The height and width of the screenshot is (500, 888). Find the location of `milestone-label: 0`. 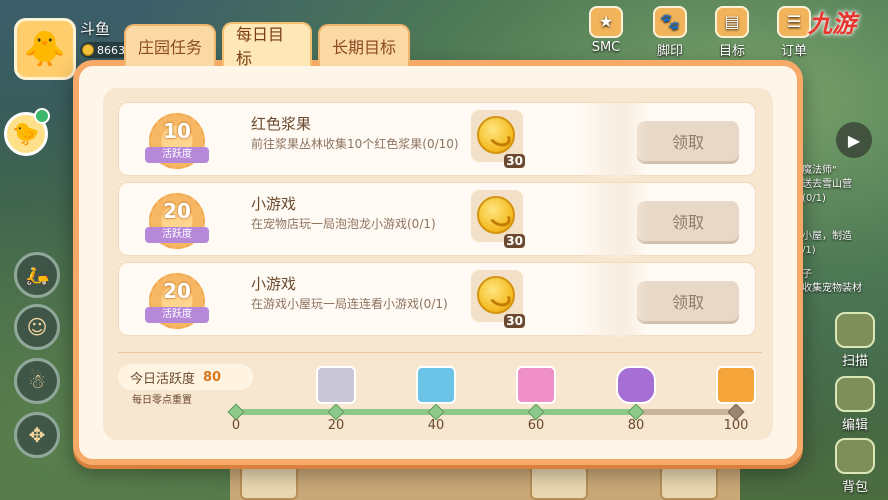

milestone-label: 0 is located at coordinates (236, 425).